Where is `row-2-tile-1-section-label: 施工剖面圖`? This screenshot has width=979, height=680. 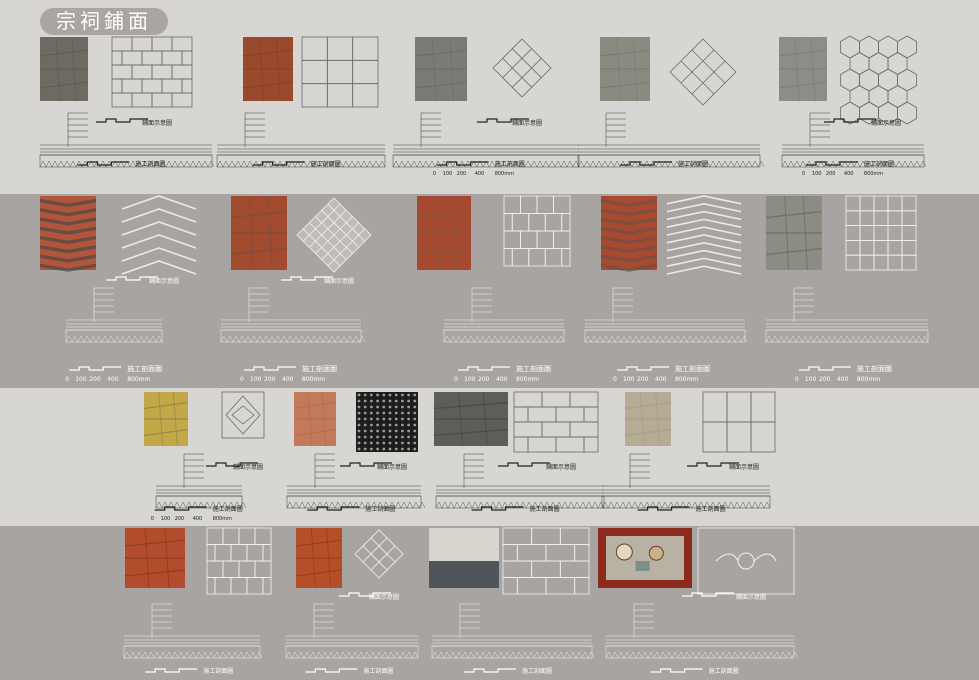 row-2-tile-1-section-label: 施工剖面圖 is located at coordinates (145, 369).